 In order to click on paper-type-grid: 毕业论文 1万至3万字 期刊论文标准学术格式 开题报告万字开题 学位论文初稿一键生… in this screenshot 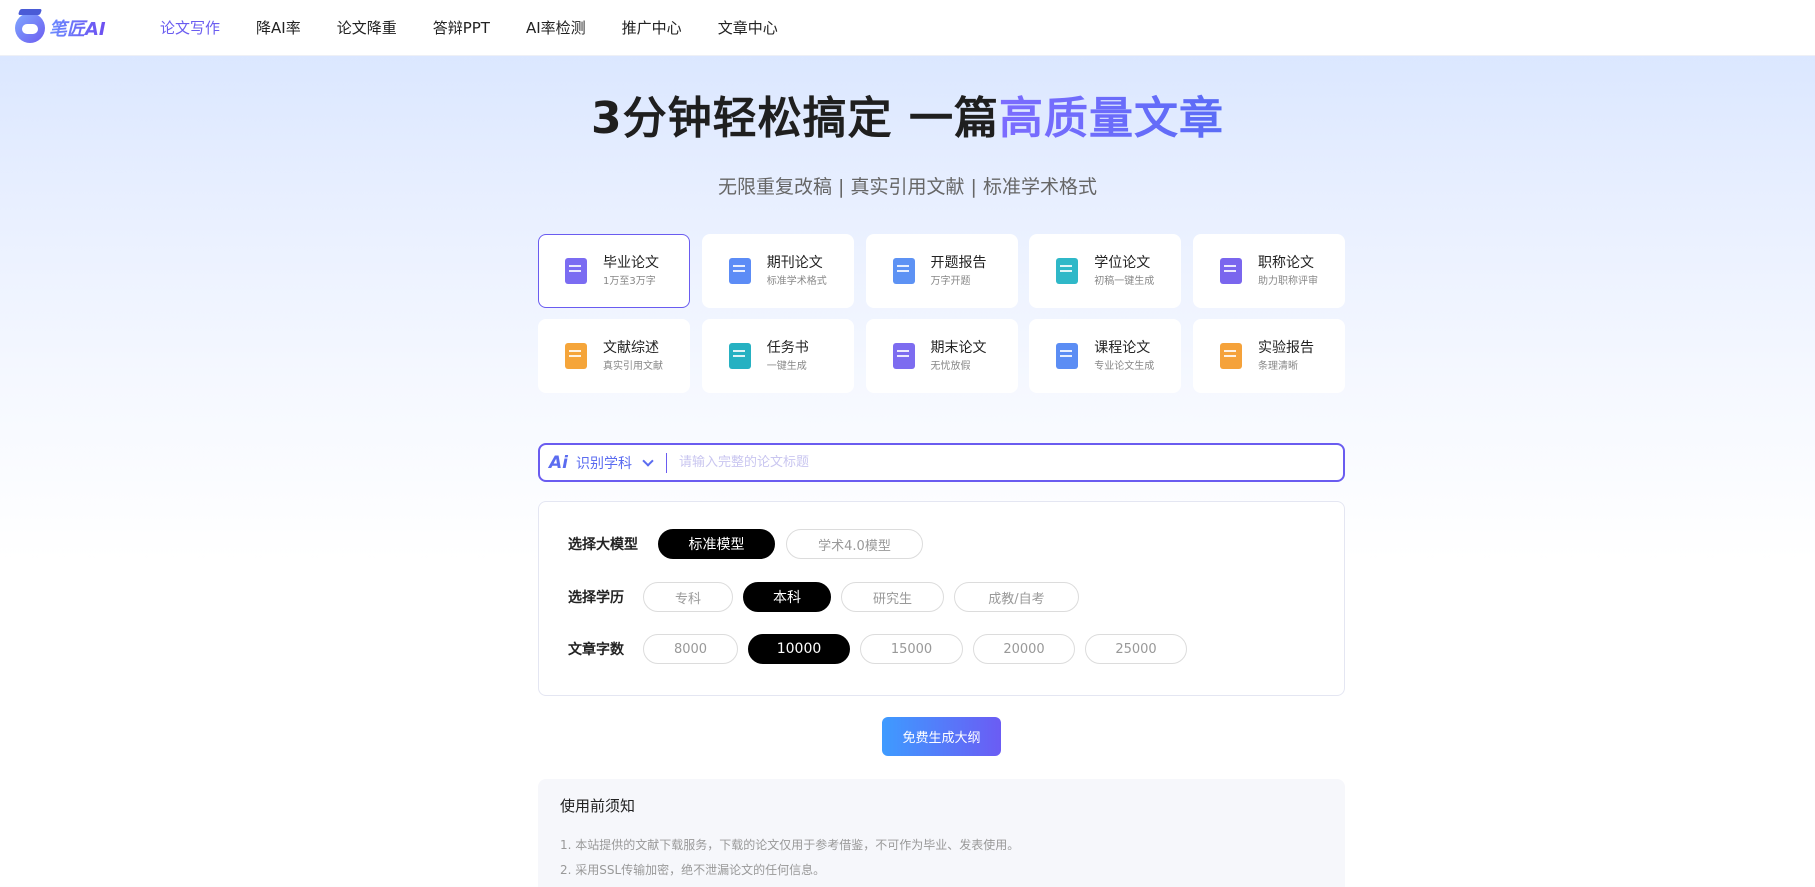, I will do `click(941, 313)`.